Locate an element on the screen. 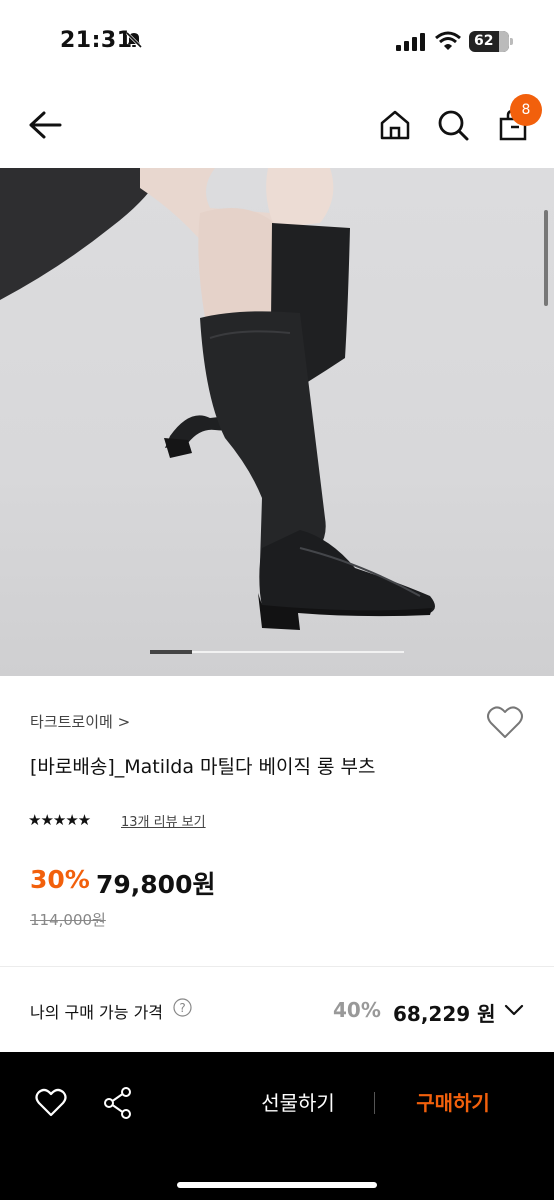 The width and height of the screenshot is (554, 1200). chevron-down-icon is located at coordinates (514, 1010).